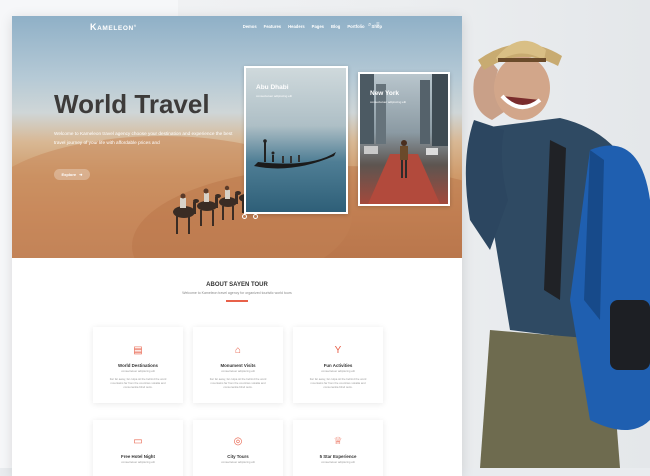 This screenshot has width=650, height=476. Describe the element at coordinates (295, 154) in the screenshot. I see `gondola-image` at that location.